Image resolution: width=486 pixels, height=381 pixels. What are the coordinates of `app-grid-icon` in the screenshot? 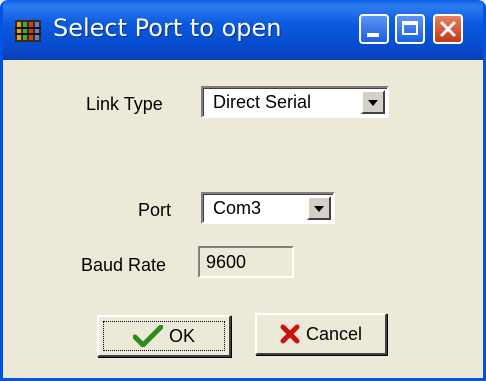 It's located at (28, 31).